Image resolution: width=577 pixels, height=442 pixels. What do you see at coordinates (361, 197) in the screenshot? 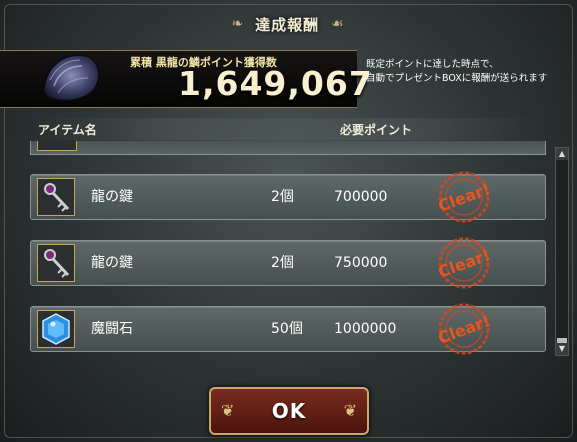
I see `required-points: 700000` at bounding box center [361, 197].